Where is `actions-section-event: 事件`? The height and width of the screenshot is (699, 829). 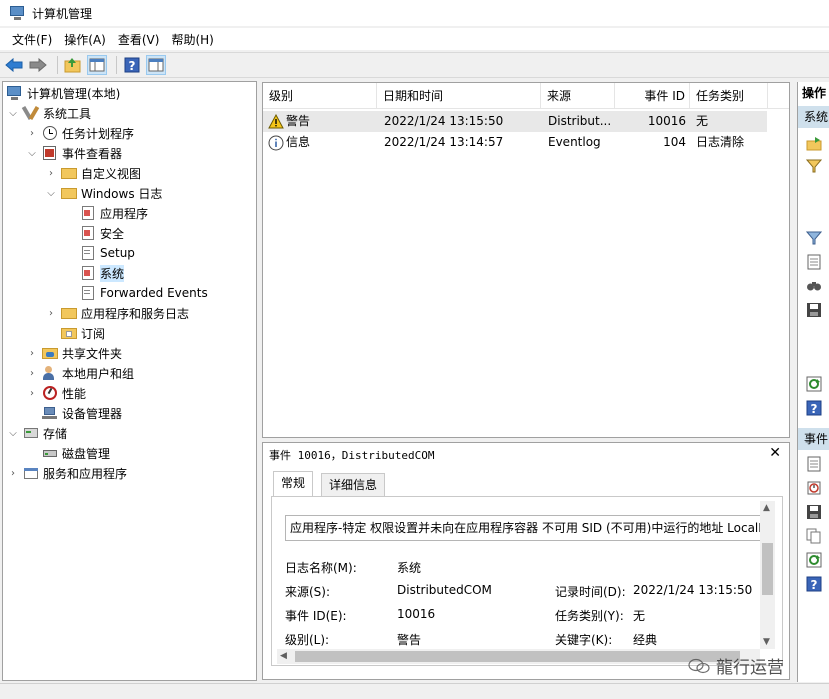 actions-section-event: 事件 is located at coordinates (813, 439).